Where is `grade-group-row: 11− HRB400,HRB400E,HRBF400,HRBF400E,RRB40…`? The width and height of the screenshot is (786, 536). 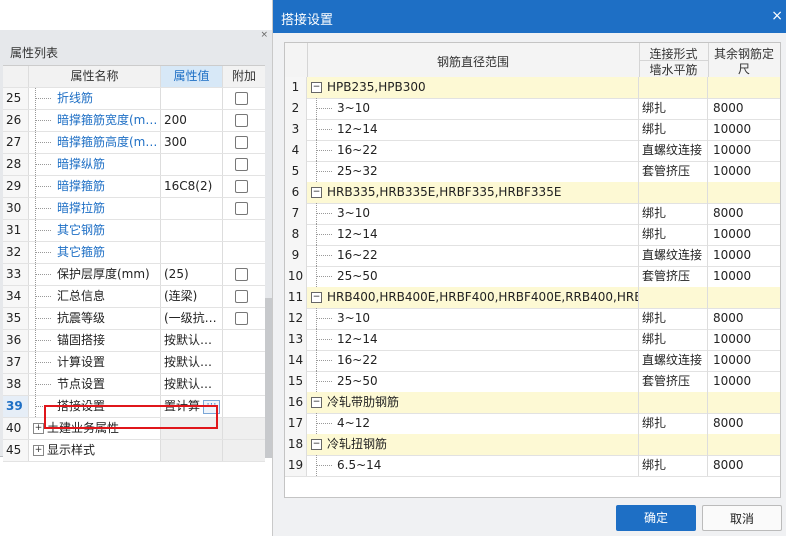 grade-group-row: 11− HRB400,HRB400E,HRBF400,HRBF400E,RRB40… is located at coordinates (532, 298).